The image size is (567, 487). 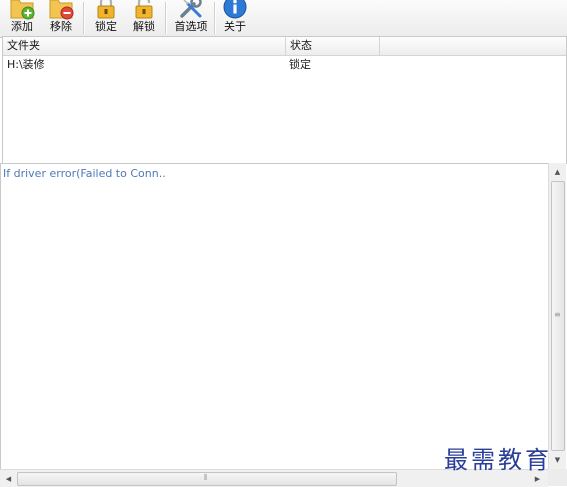 What do you see at coordinates (61, 26) in the screenshot?
I see `remove-label: 移除` at bounding box center [61, 26].